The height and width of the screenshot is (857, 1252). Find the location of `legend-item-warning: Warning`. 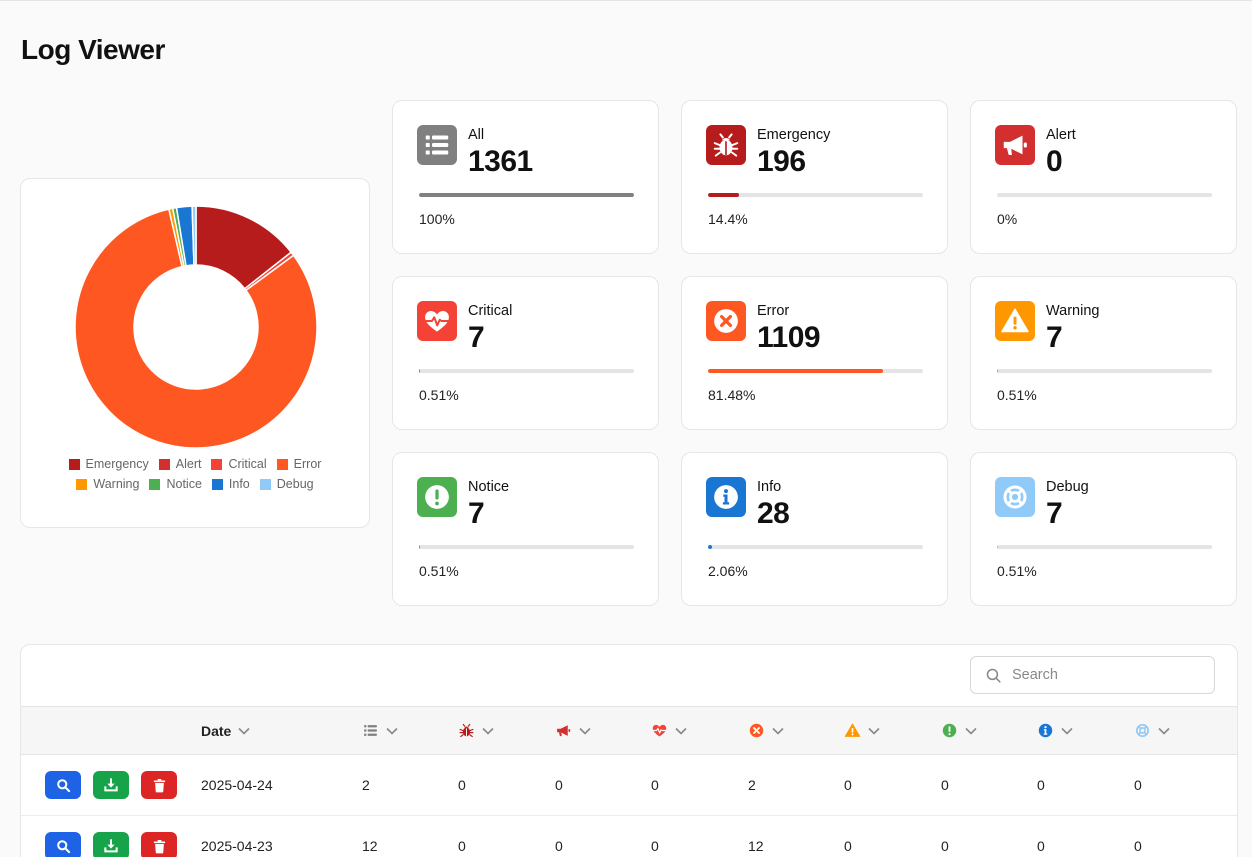

legend-item-warning: Warning is located at coordinates (107, 484).